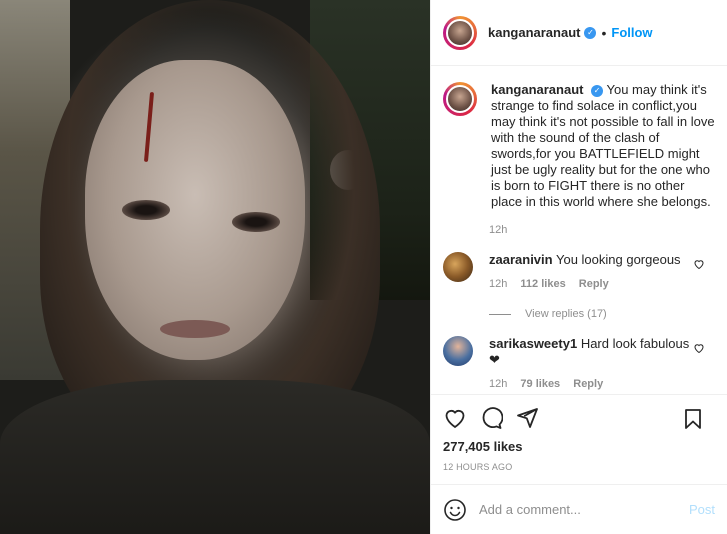 The height and width of the screenshot is (534, 727). Describe the element at coordinates (537, 89) in the screenshot. I see `caption-username: kanganaranaut` at that location.